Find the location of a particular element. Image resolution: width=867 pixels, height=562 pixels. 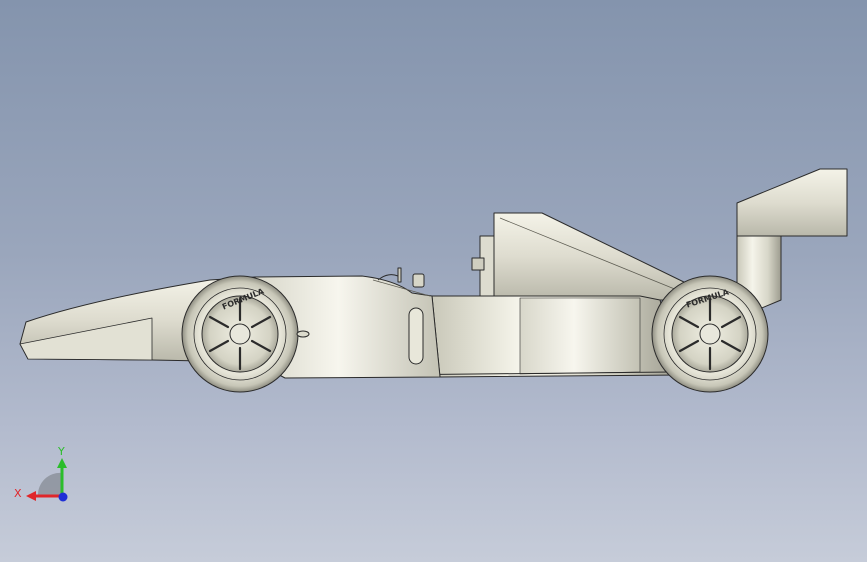

orientation-triad: Y X is located at coordinates (41, 473).